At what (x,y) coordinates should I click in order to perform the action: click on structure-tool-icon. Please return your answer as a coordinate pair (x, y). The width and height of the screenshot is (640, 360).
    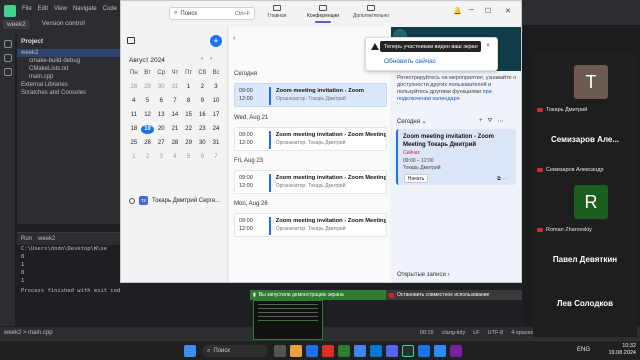
    Looking at the image, I should click on (7, 58).